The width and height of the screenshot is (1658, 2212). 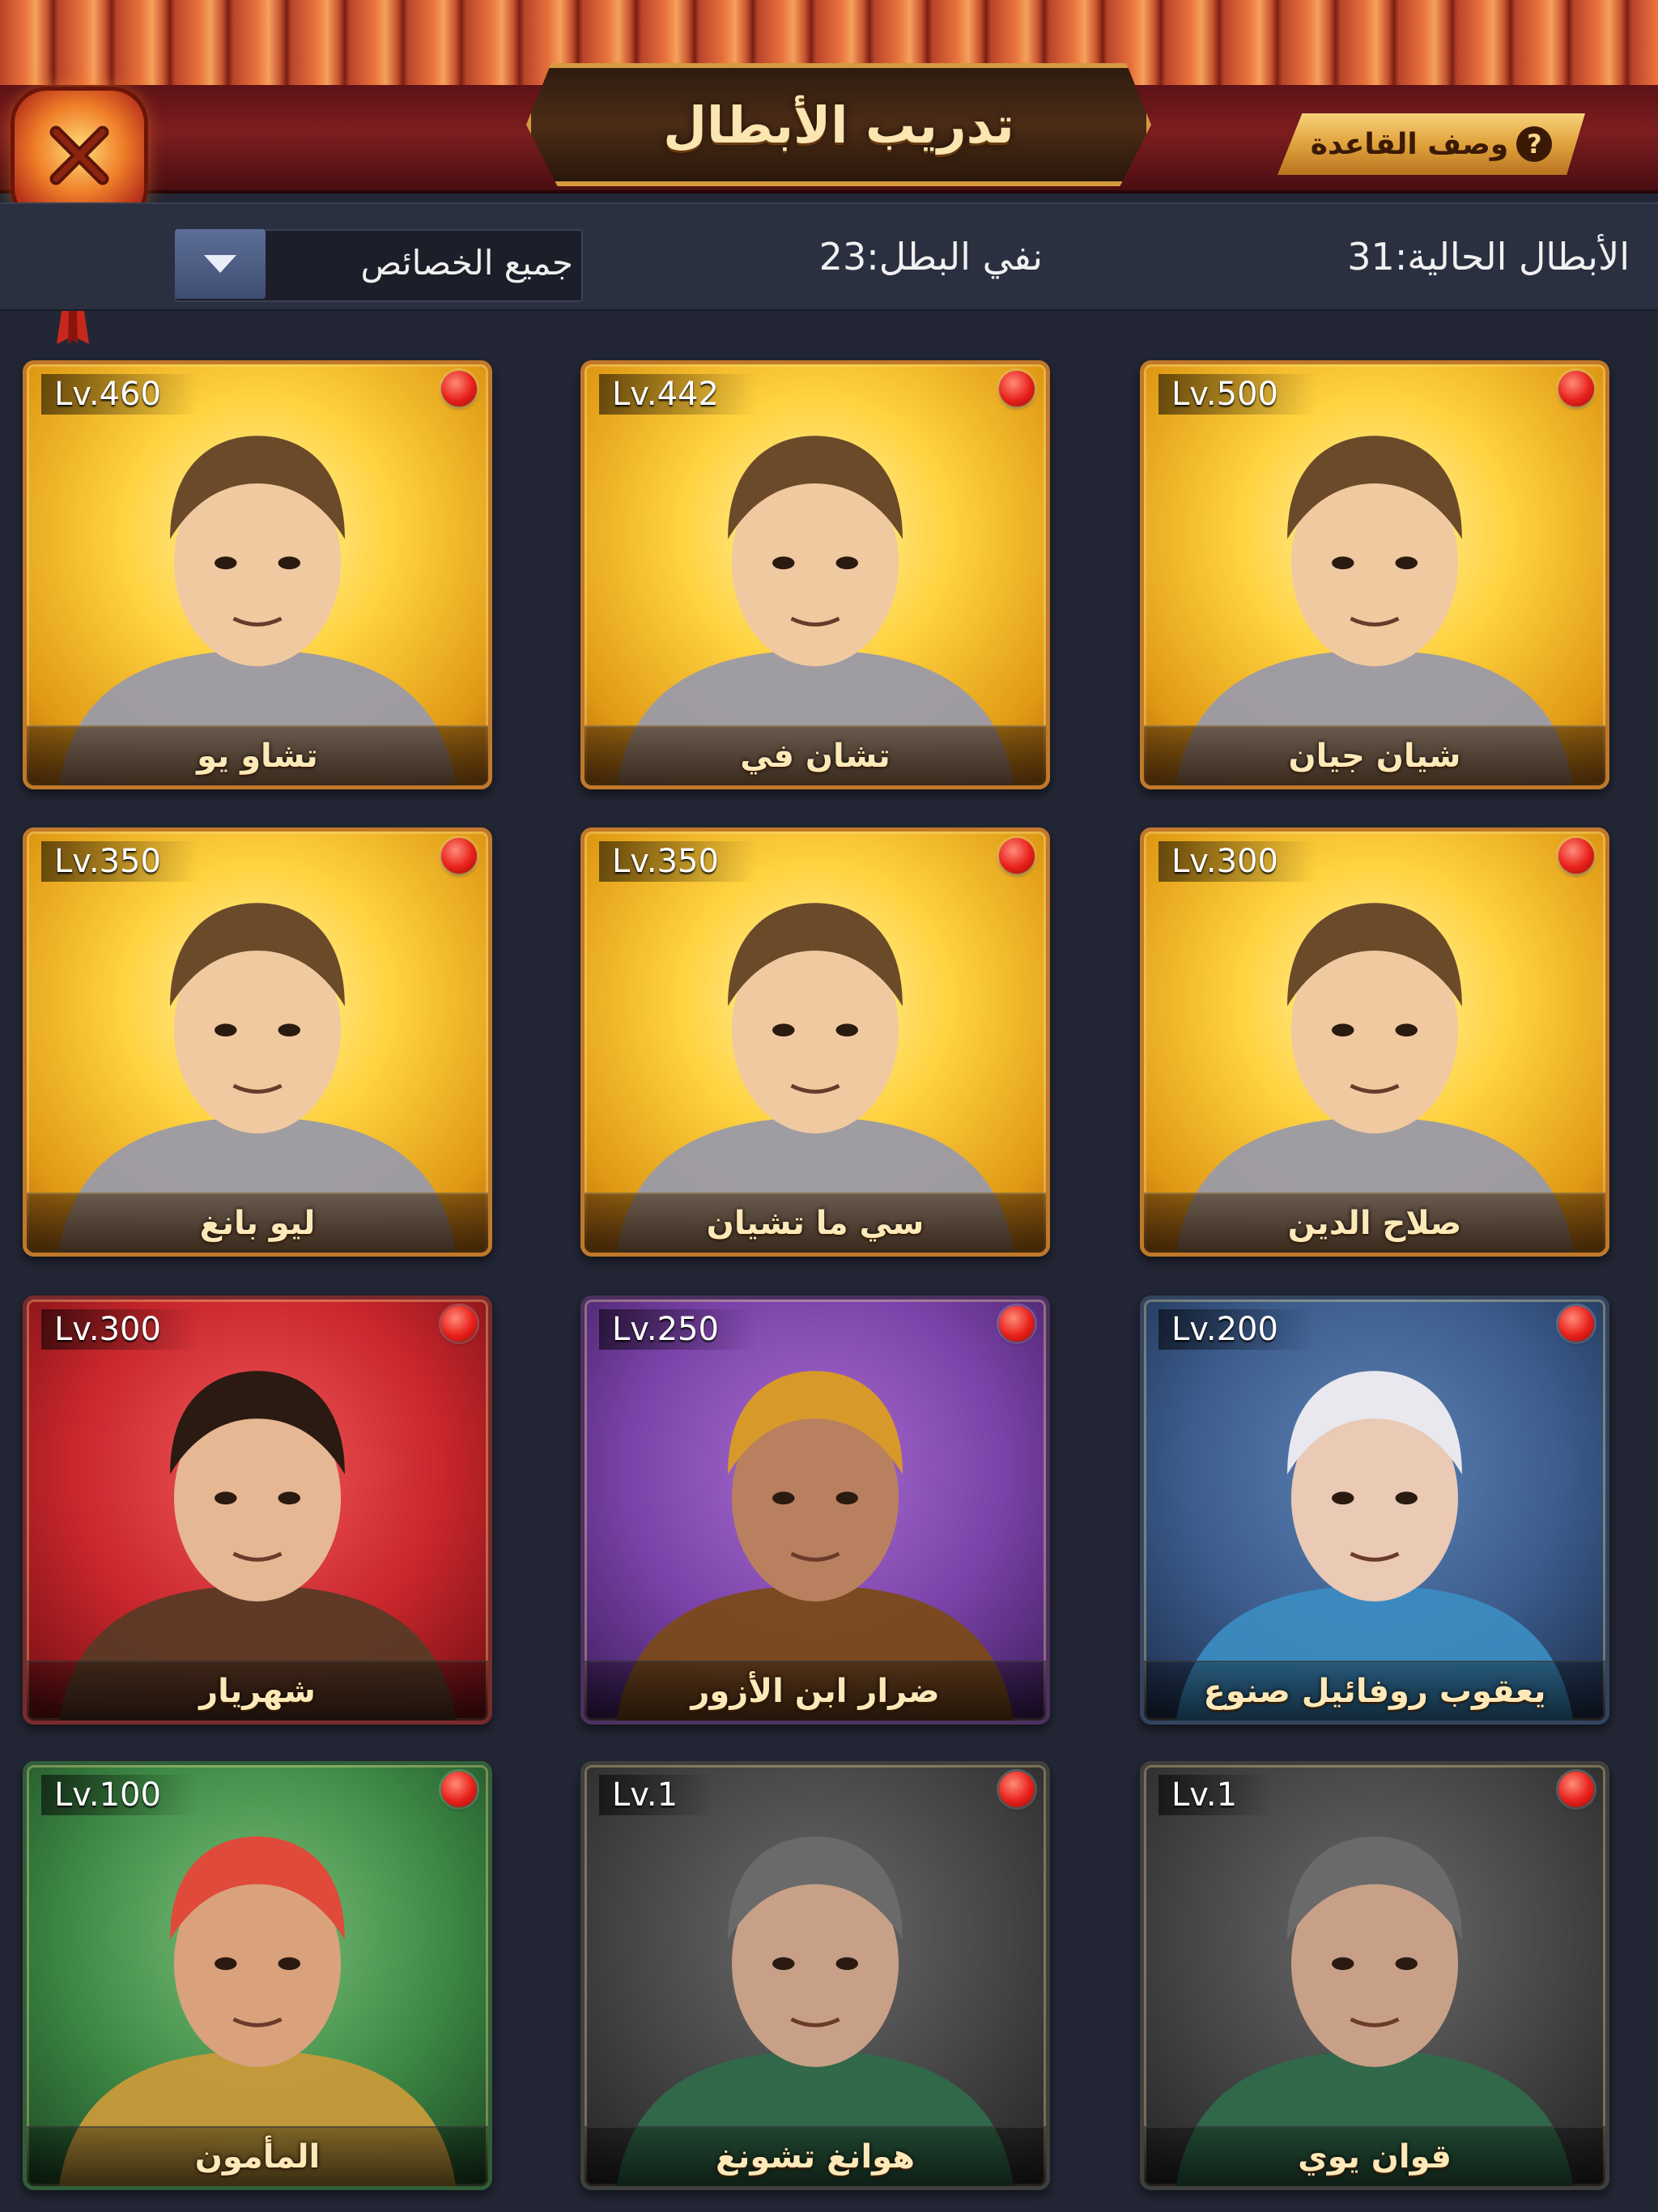 I want to click on hero-card: Lv.250 ضرار ابن الأزور, so click(x=815, y=1510).